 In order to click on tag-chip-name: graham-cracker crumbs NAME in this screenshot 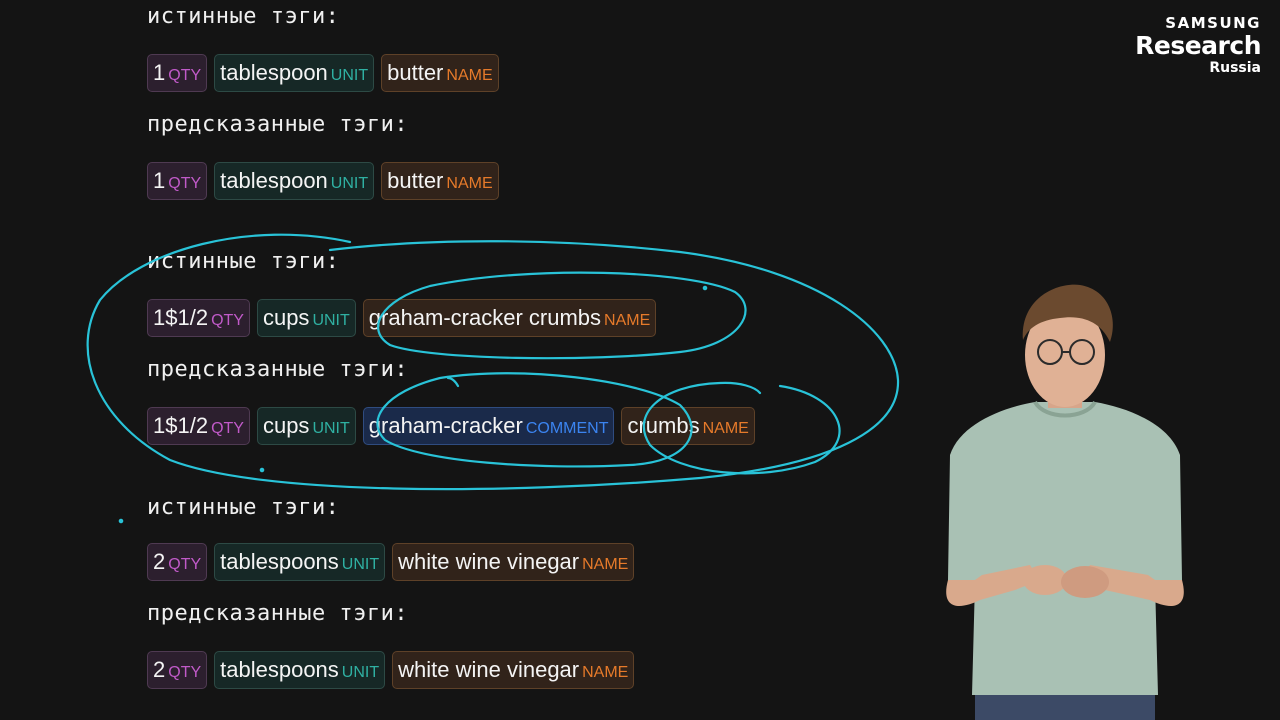, I will do `click(509, 318)`.